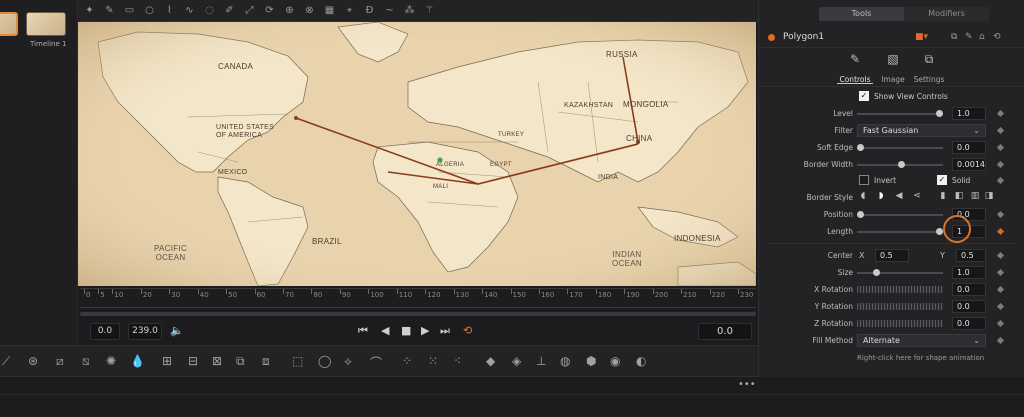 This screenshot has height=417, width=1024. Describe the element at coordinates (900, 323) in the screenshot. I see `z-rotation-dial` at that location.